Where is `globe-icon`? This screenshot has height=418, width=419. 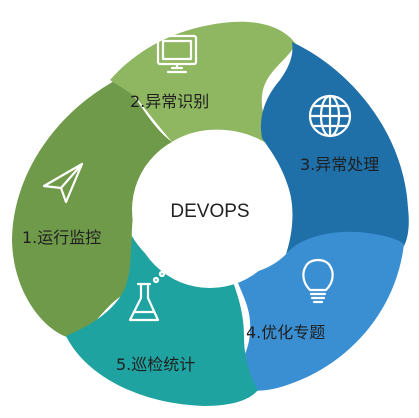 globe-icon is located at coordinates (330, 116).